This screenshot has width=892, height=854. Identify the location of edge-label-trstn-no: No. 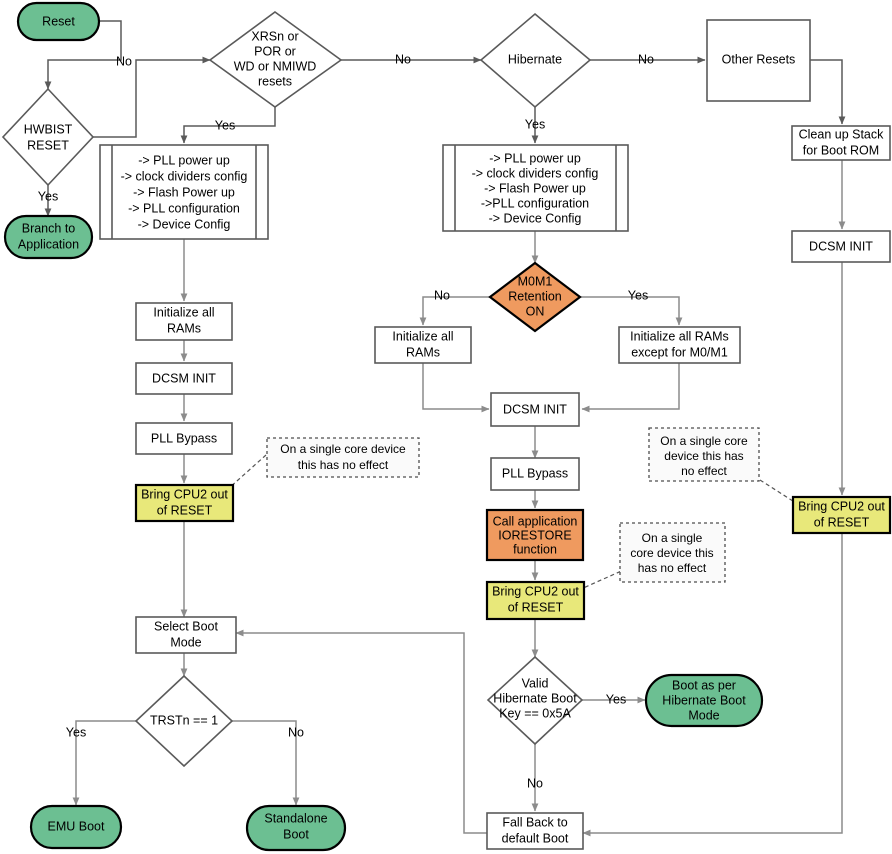
(296, 732).